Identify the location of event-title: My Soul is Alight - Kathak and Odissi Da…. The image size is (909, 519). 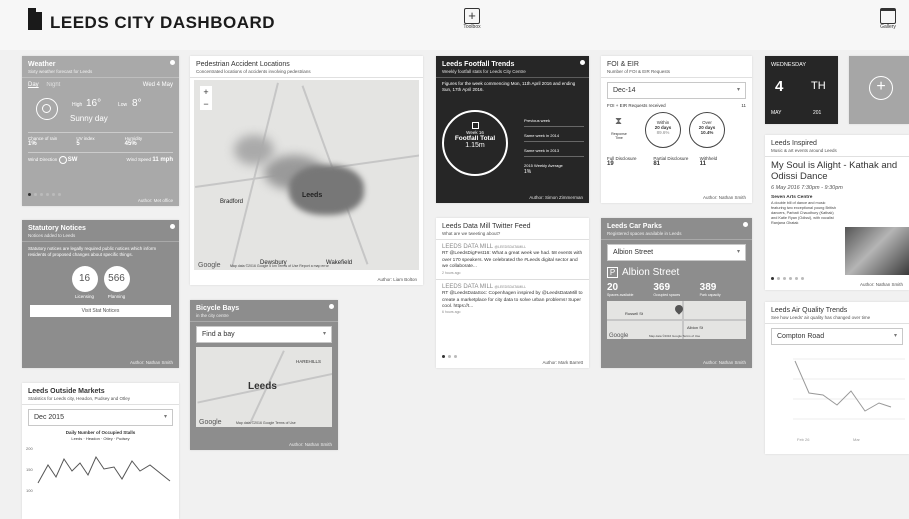
(837, 170).